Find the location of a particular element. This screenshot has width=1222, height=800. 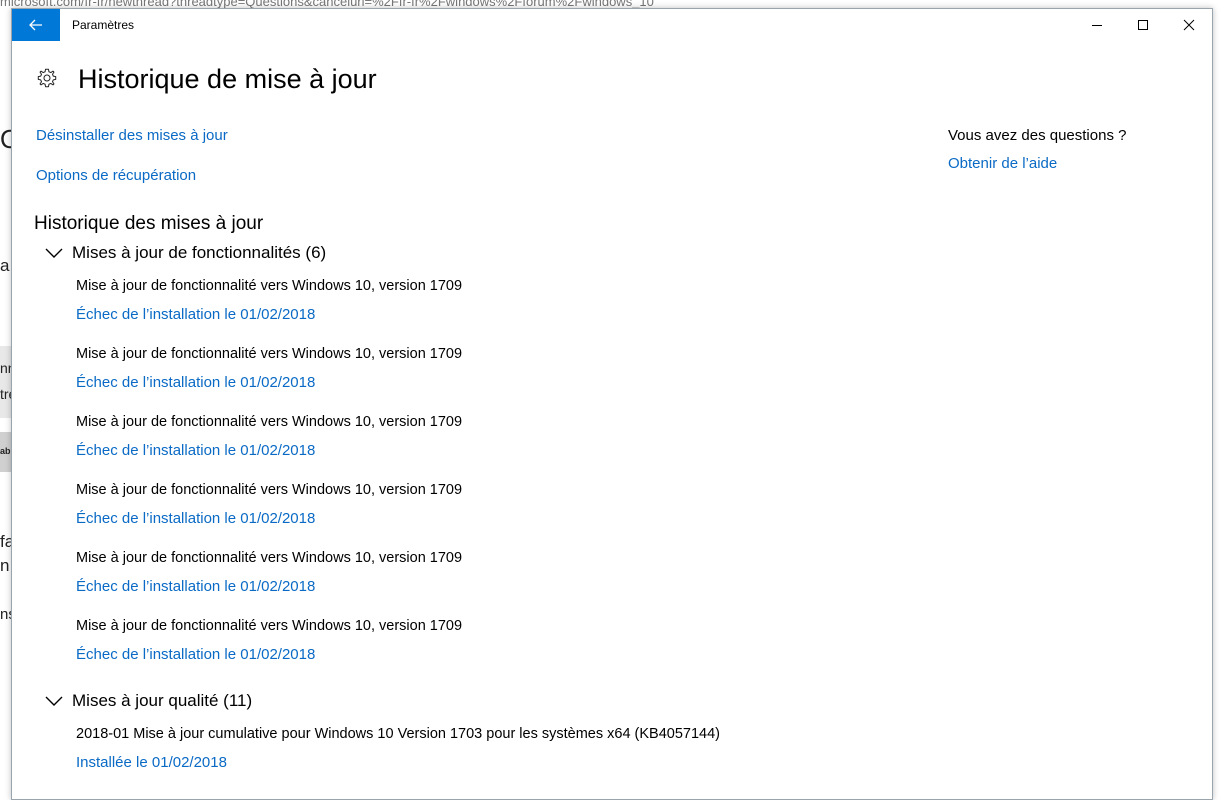

maximize-button is located at coordinates (1143, 25).